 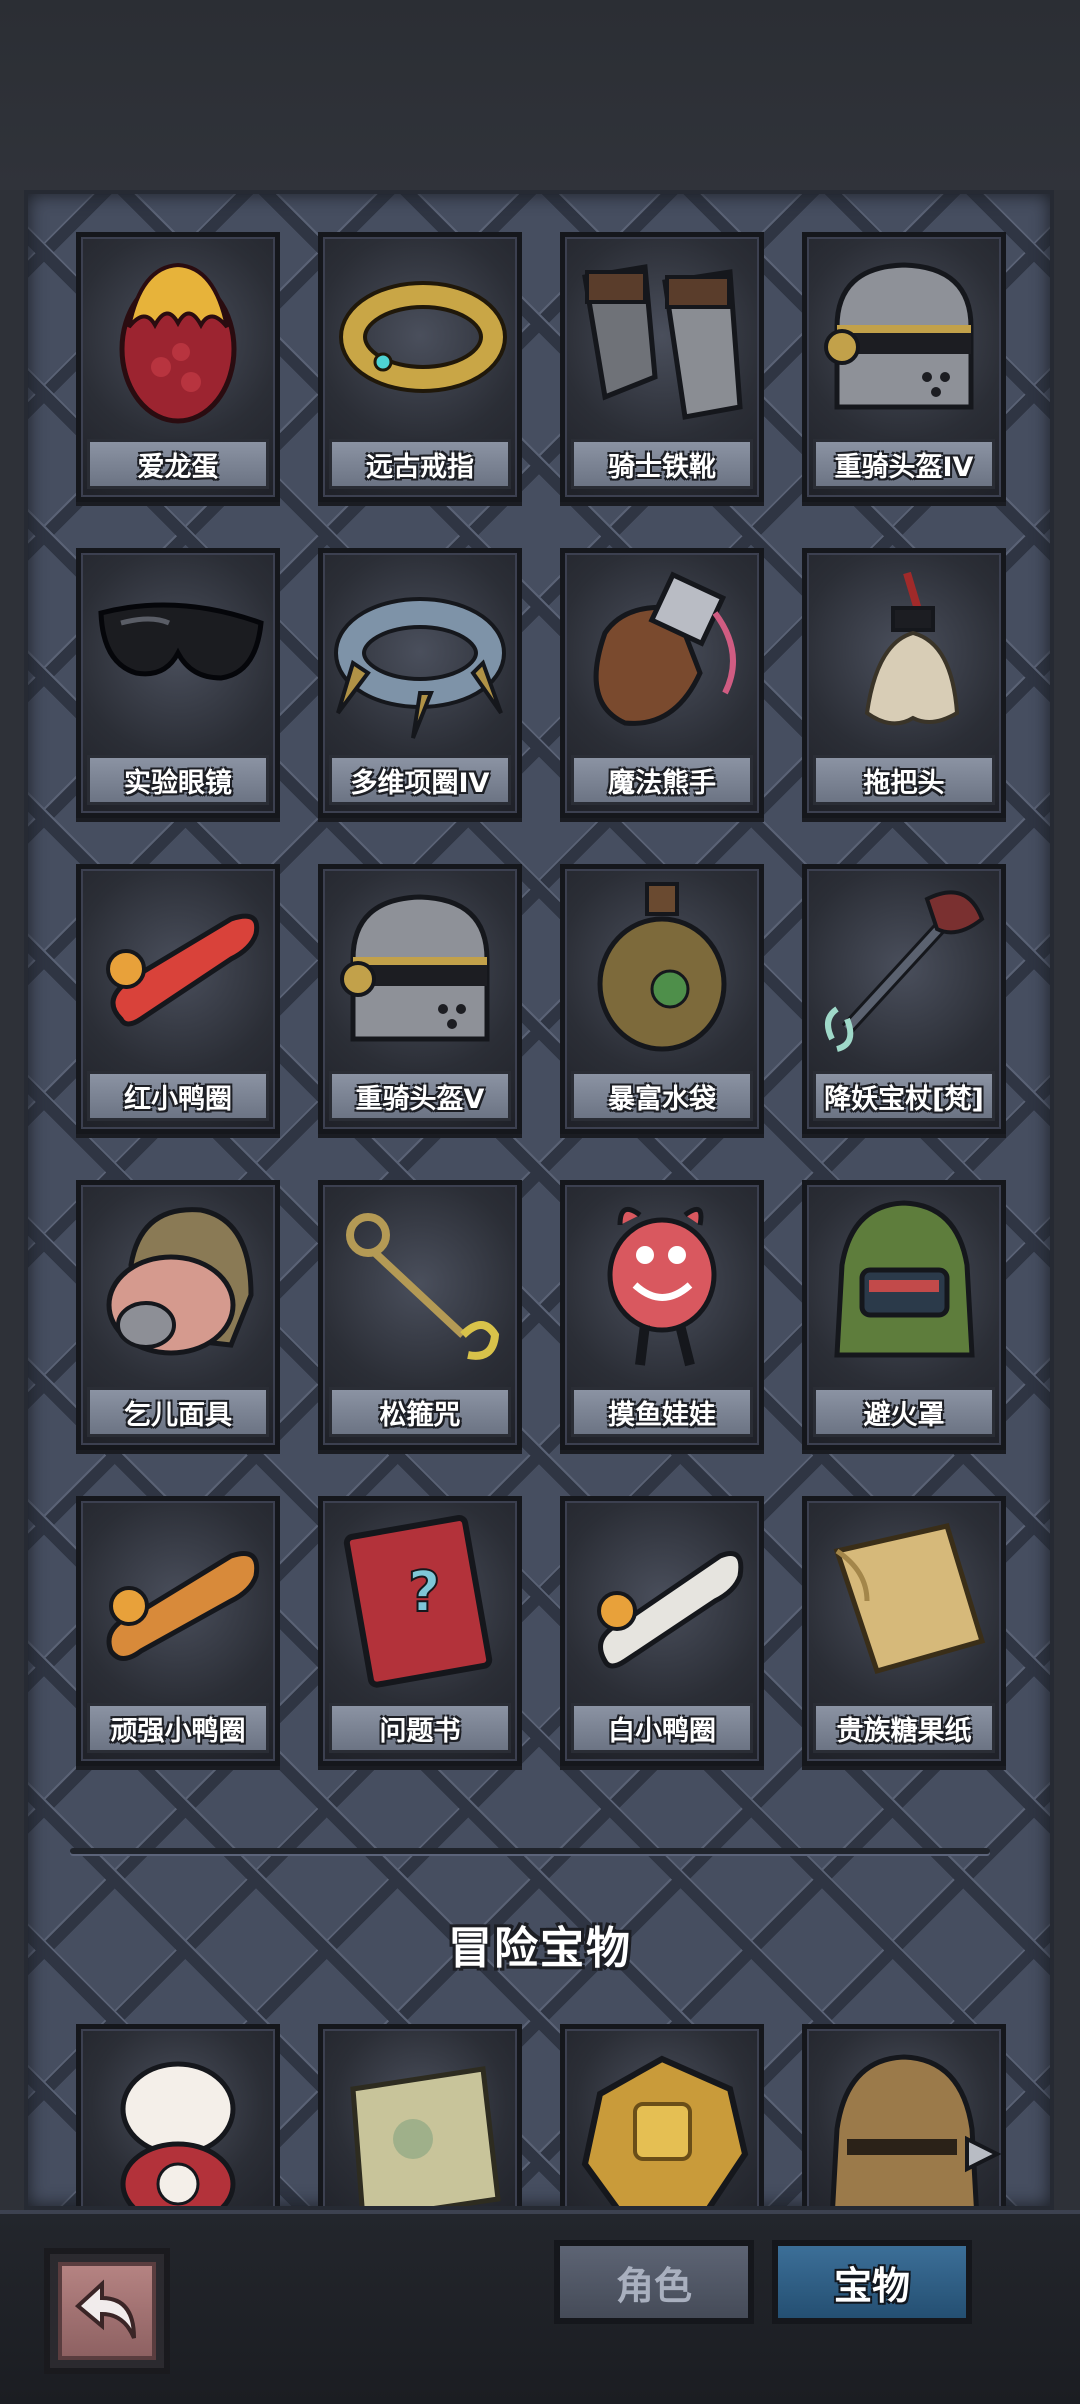 What do you see at coordinates (912, 648) in the screenshot?
I see `mop-head-icon` at bounding box center [912, 648].